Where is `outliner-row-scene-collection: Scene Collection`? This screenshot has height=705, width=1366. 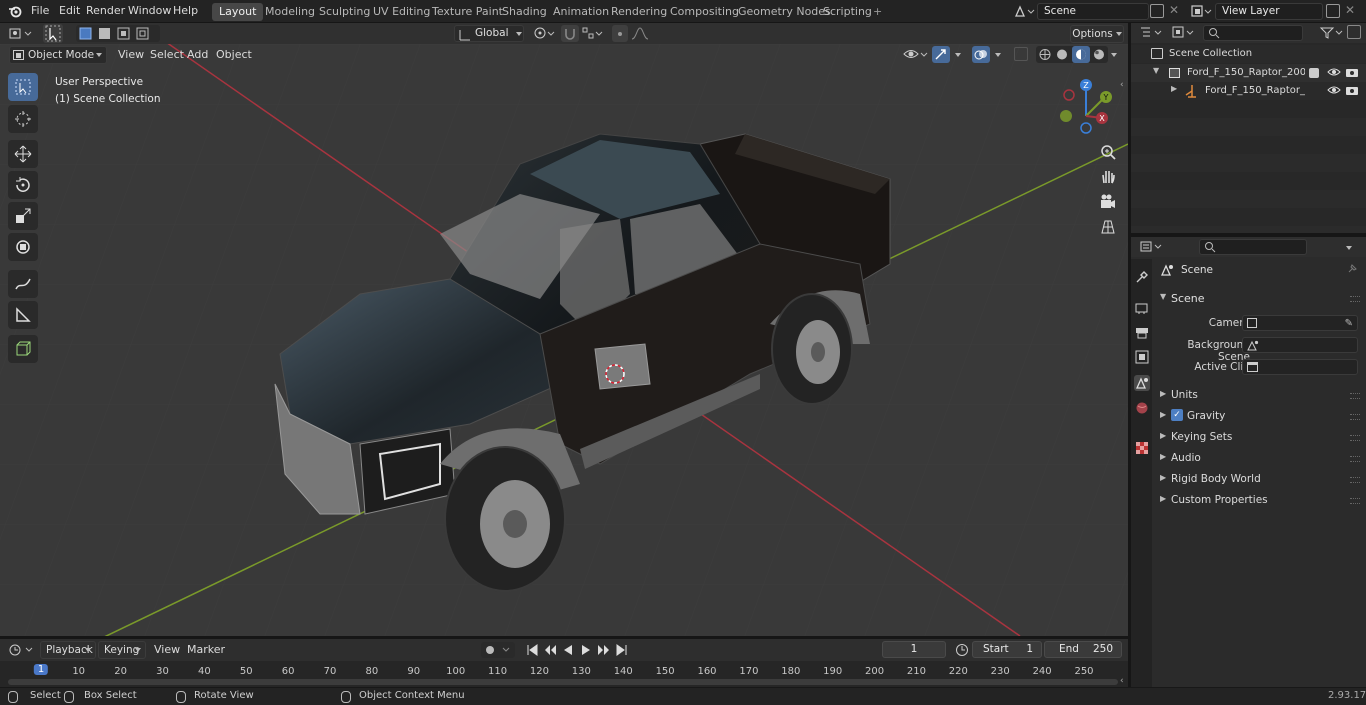 outliner-row-scene-collection: Scene Collection is located at coordinates (1248, 54).